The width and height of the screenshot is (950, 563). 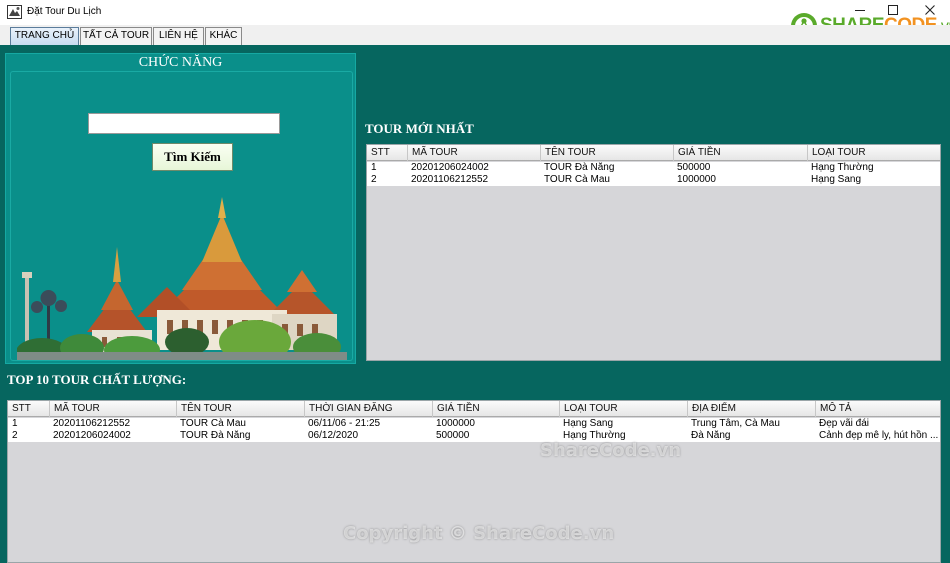 I want to click on window-title: Đặt Tour Du Lịch, so click(x=64, y=11).